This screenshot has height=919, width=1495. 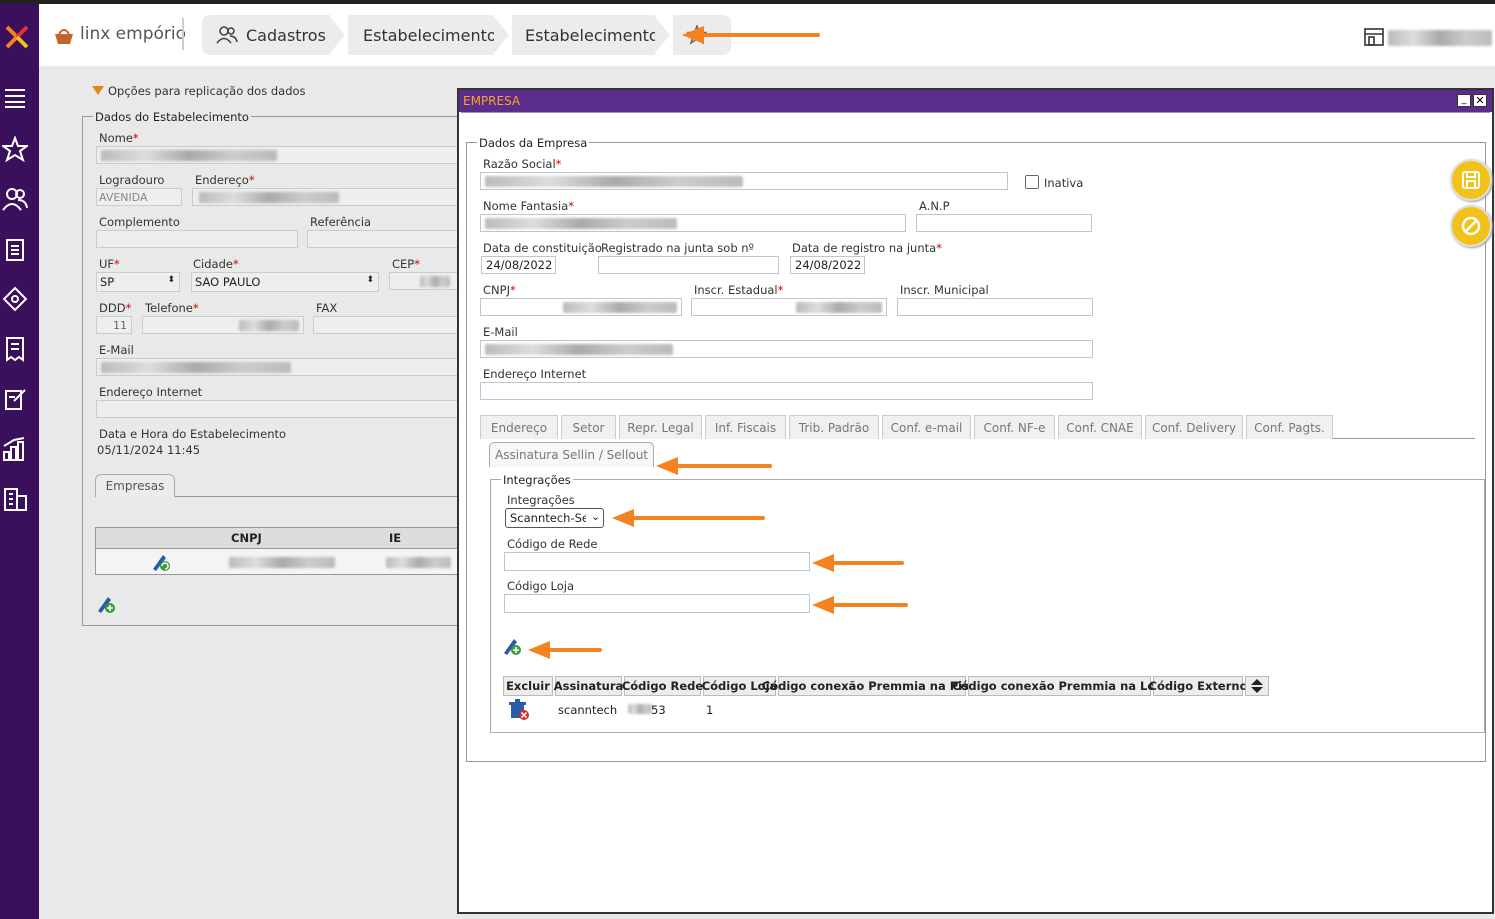 What do you see at coordinates (135, 485) in the screenshot?
I see `tab-empresas: Empresas` at bounding box center [135, 485].